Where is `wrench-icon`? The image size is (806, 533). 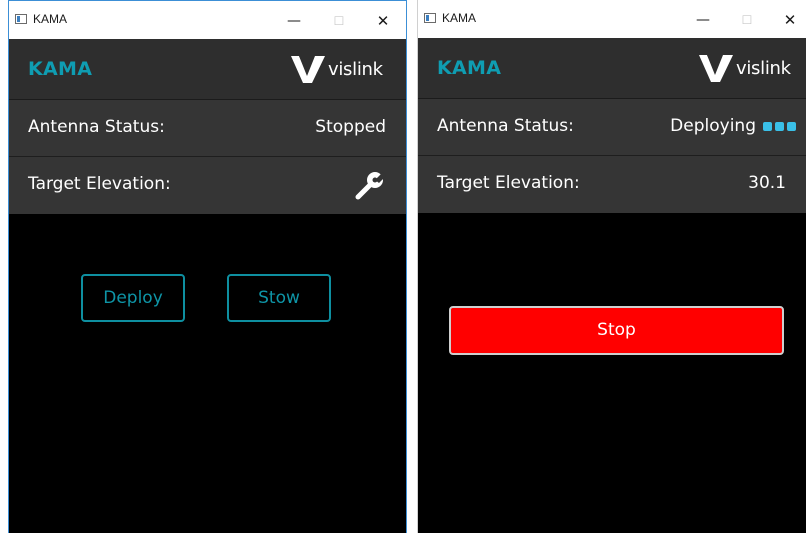 wrench-icon is located at coordinates (369, 186).